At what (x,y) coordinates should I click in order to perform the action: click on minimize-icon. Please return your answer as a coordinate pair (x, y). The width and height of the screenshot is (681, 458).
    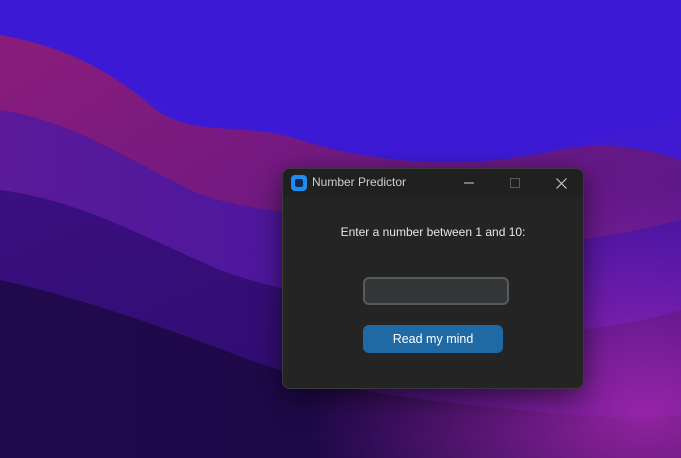
    Looking at the image, I should click on (469, 183).